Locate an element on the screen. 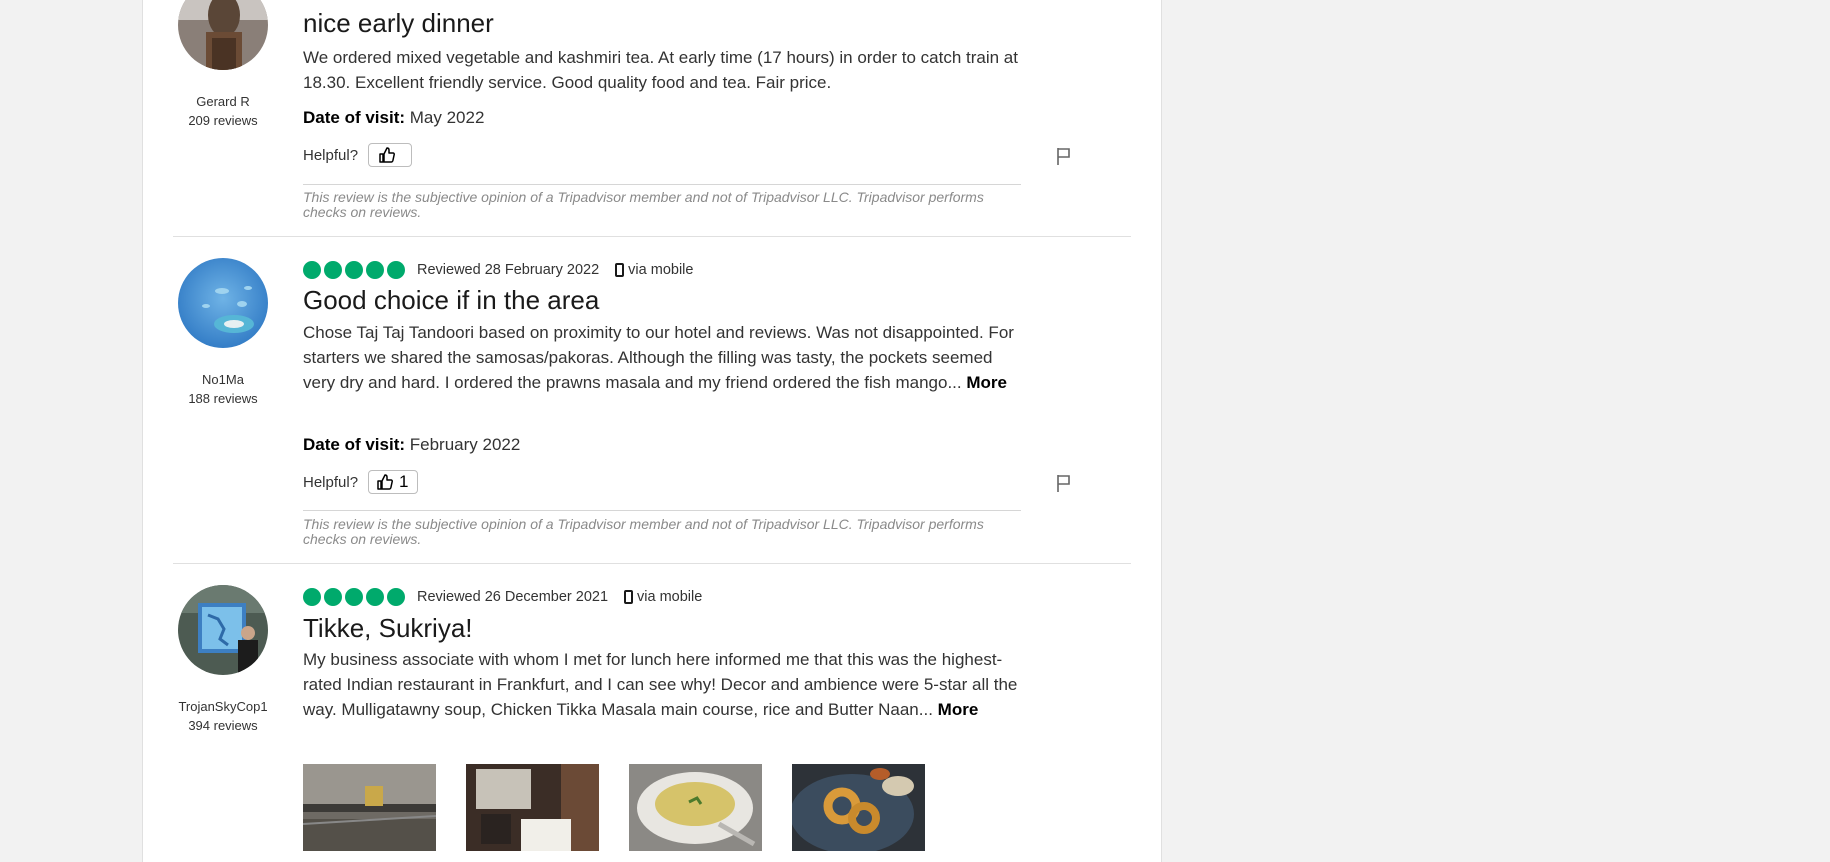 This screenshot has width=1830, height=862. helpful-count: 1 is located at coordinates (404, 481).